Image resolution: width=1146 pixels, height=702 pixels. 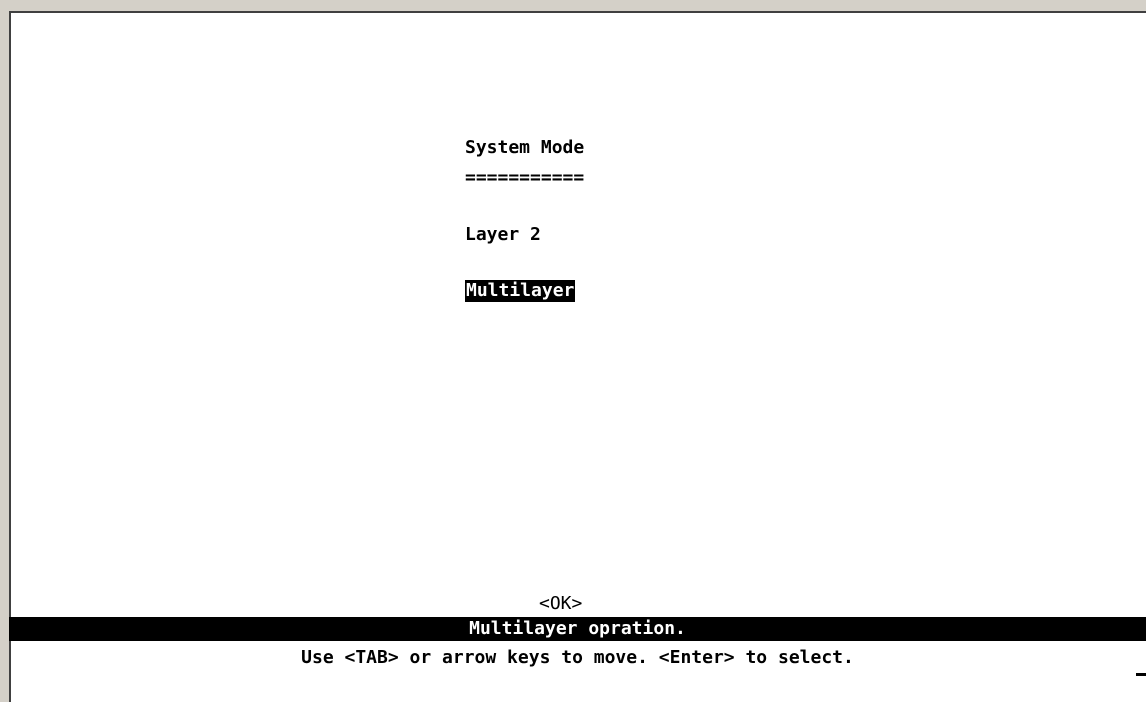 I want to click on screen-title: System Mode, so click(x=525, y=147).